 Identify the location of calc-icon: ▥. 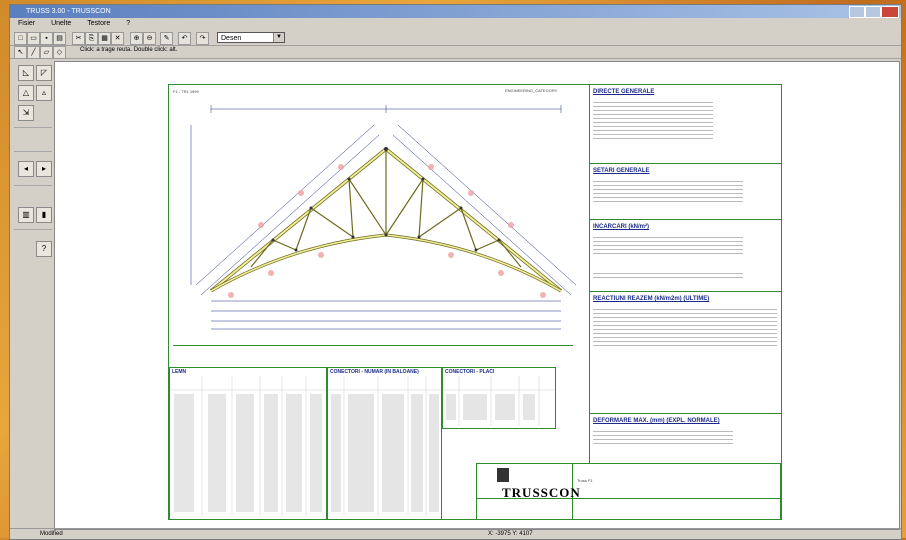
(26, 215).